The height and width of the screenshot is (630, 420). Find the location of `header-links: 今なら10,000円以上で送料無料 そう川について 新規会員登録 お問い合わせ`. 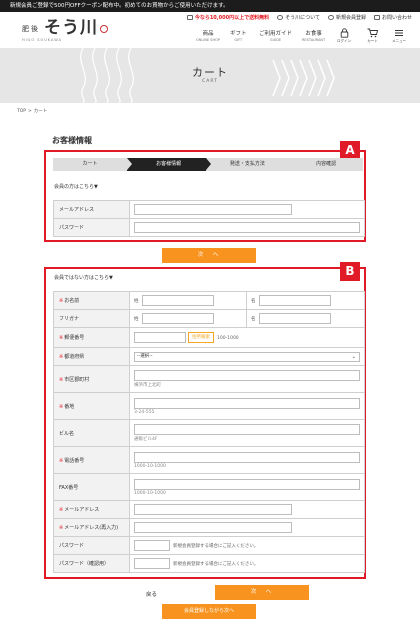

header-links: 今なら10,000円以上で送料無料 そう川について 新規会員登録 お問い合わせ is located at coordinates (299, 17).